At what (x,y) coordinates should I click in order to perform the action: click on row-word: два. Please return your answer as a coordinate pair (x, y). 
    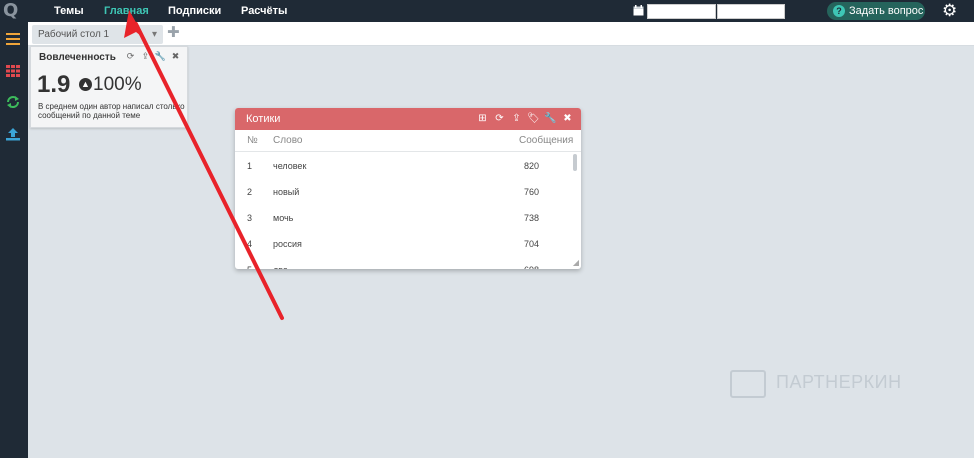
    Looking at the image, I should click on (280, 263).